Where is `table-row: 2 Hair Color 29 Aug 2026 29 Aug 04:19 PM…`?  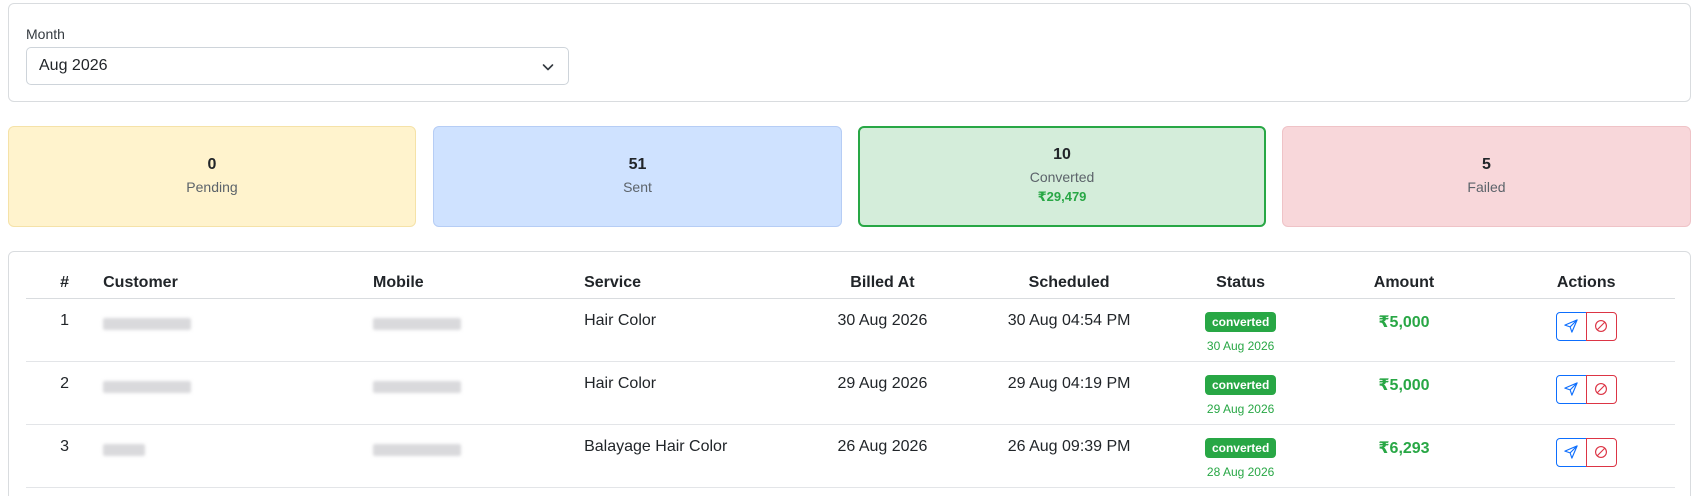 table-row: 2 Hair Color 29 Aug 2026 29 Aug 04:19 PM… is located at coordinates (850, 393).